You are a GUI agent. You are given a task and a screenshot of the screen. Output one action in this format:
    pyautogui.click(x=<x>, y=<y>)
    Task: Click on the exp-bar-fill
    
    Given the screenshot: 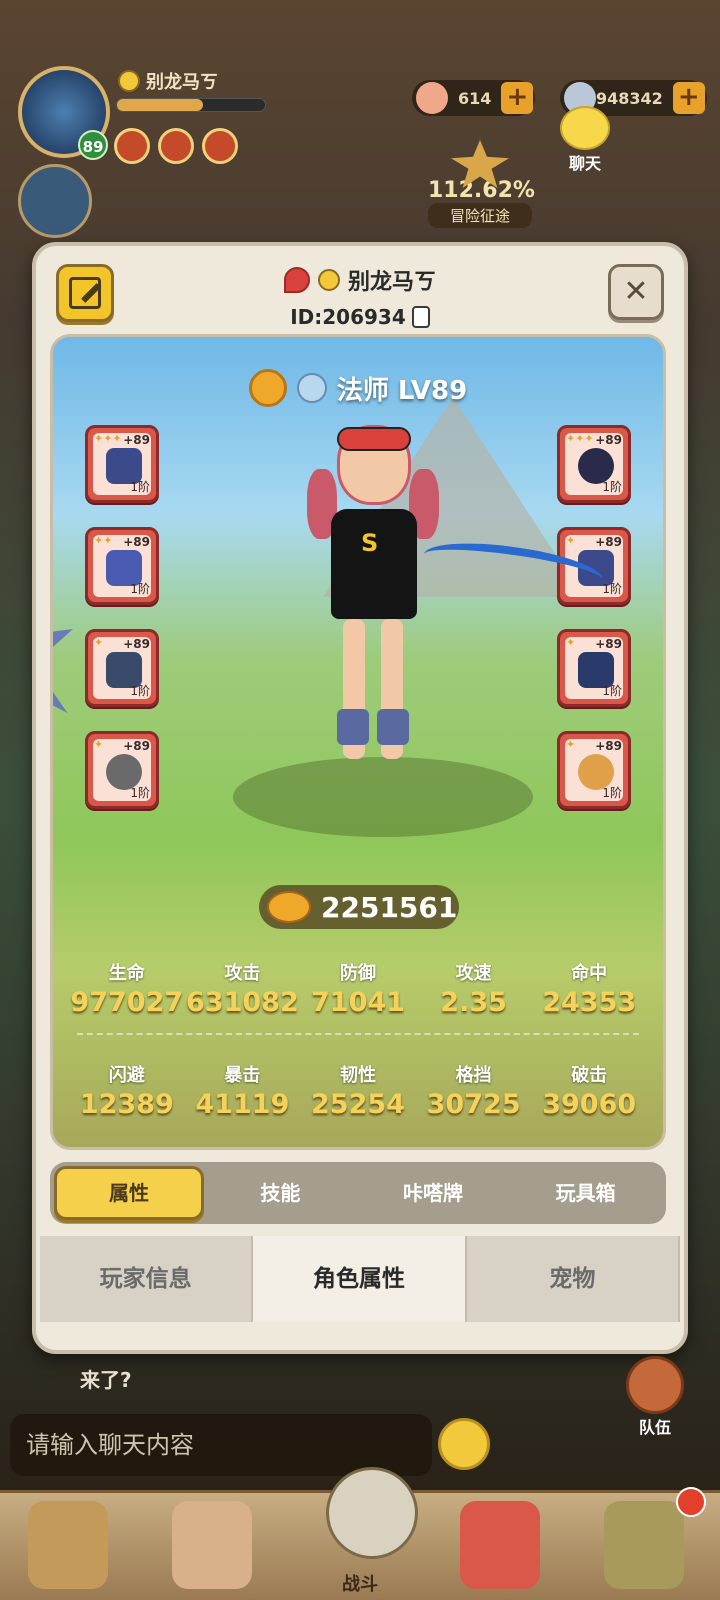 What is the action you would take?
    pyautogui.click(x=160, y=105)
    